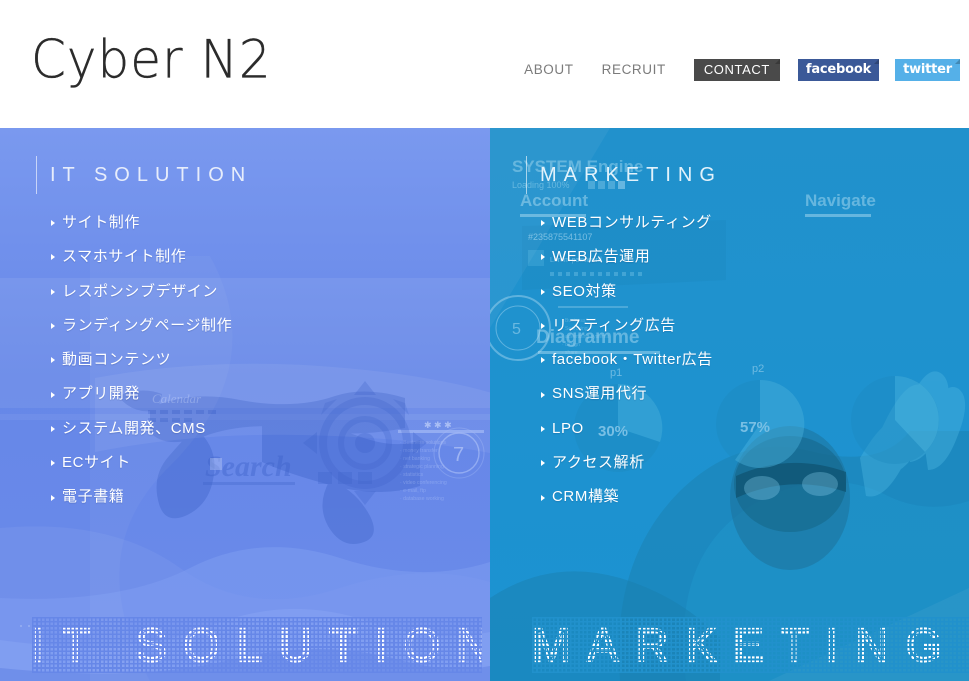 Image resolution: width=969 pixels, height=681 pixels. I want to click on list-item: CRM構築, so click(740, 497).